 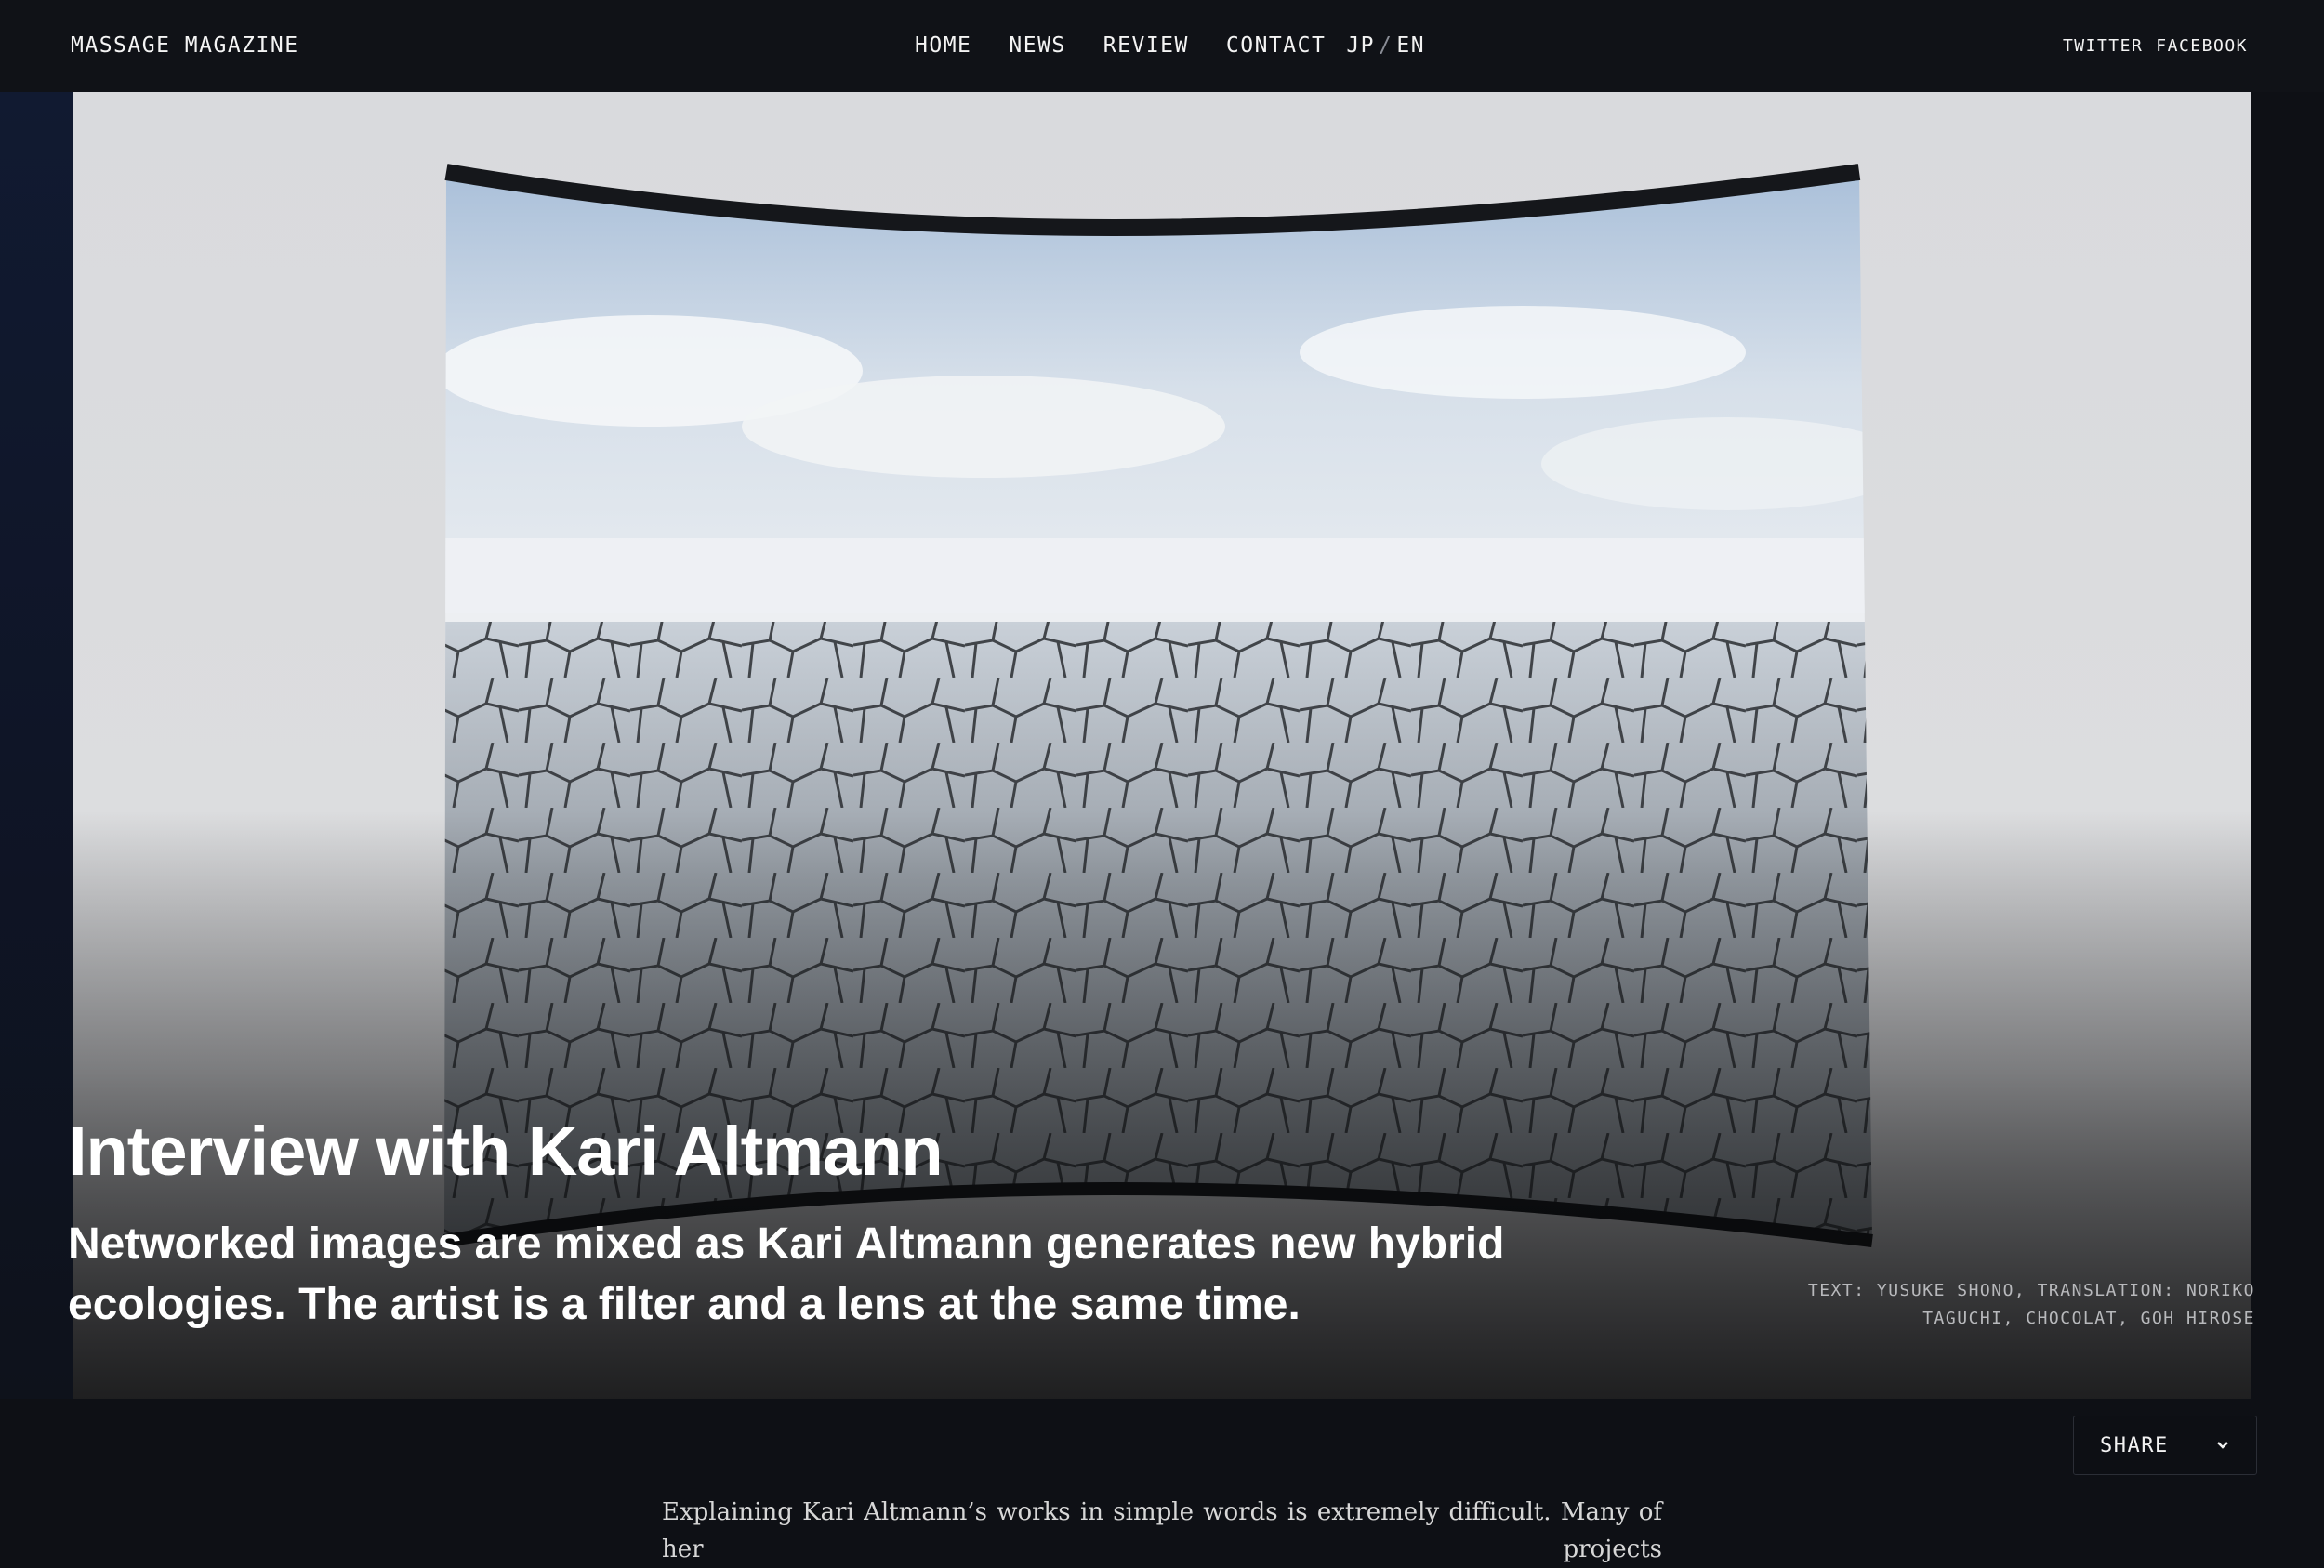 What do you see at coordinates (2202, 46) in the screenshot?
I see `facebook-link: FACEBOOK` at bounding box center [2202, 46].